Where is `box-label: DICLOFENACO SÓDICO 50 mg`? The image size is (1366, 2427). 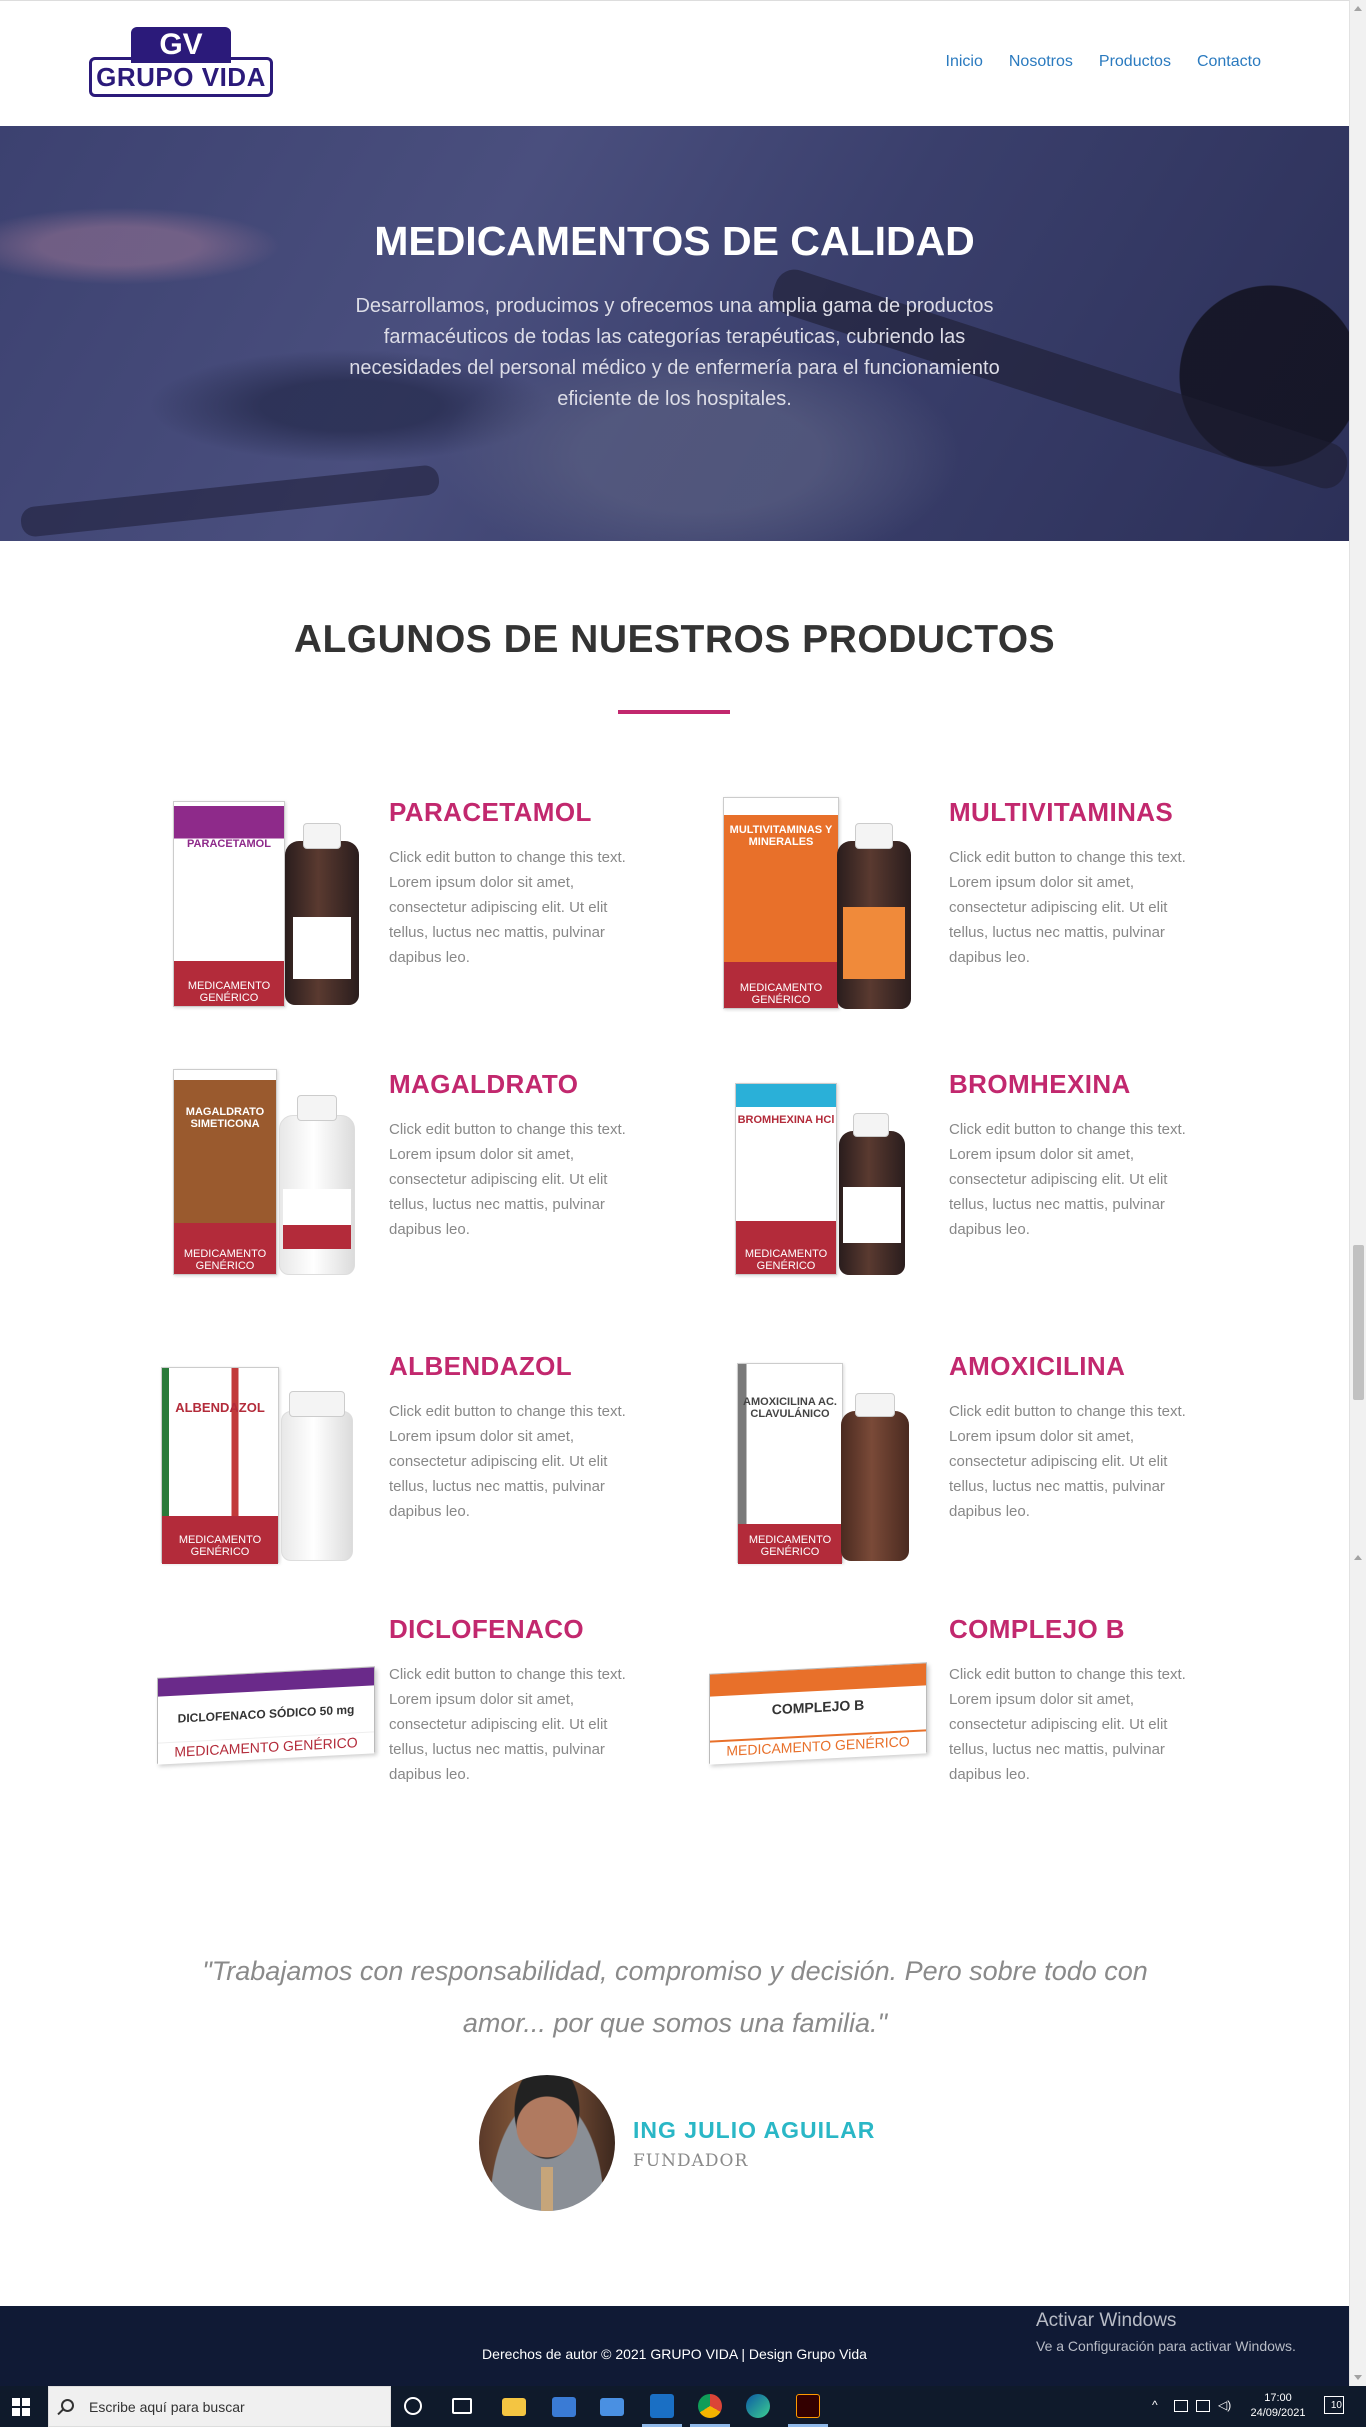
box-label: DICLOFENACO SÓDICO 50 mg is located at coordinates (266, 1714).